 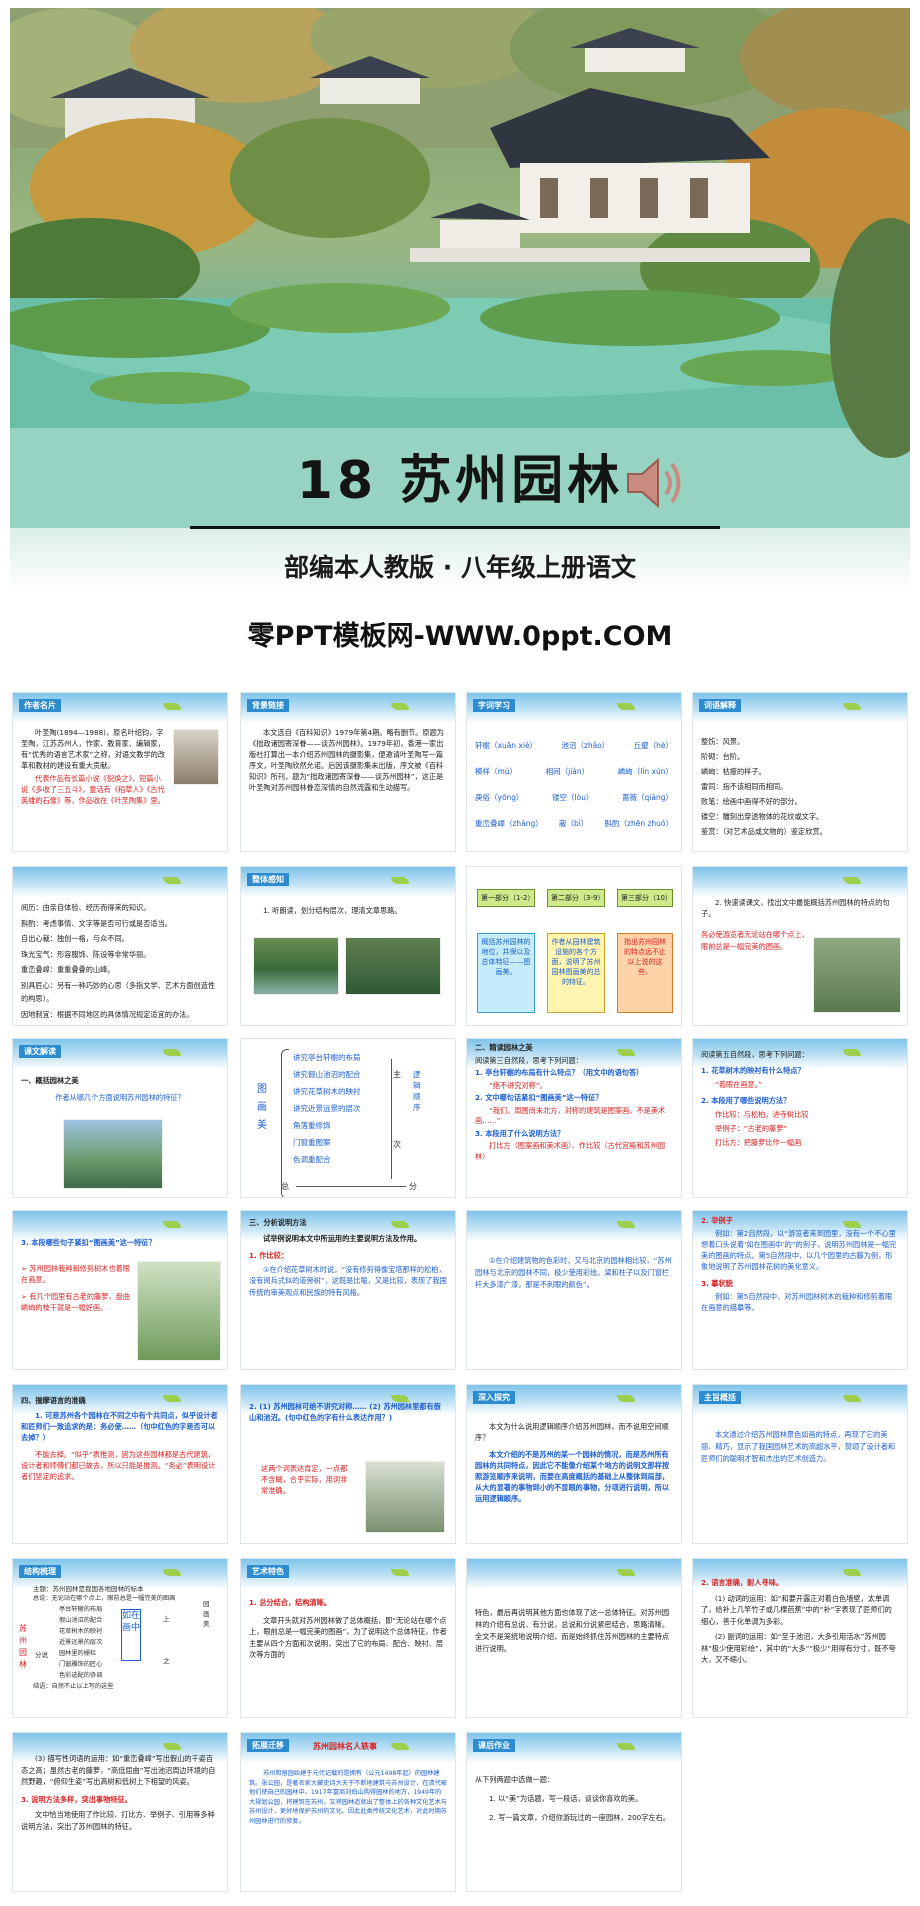 What do you see at coordinates (327, 1091) in the screenshot?
I see `diagram-item: 讲究花草树木的映衬` at bounding box center [327, 1091].